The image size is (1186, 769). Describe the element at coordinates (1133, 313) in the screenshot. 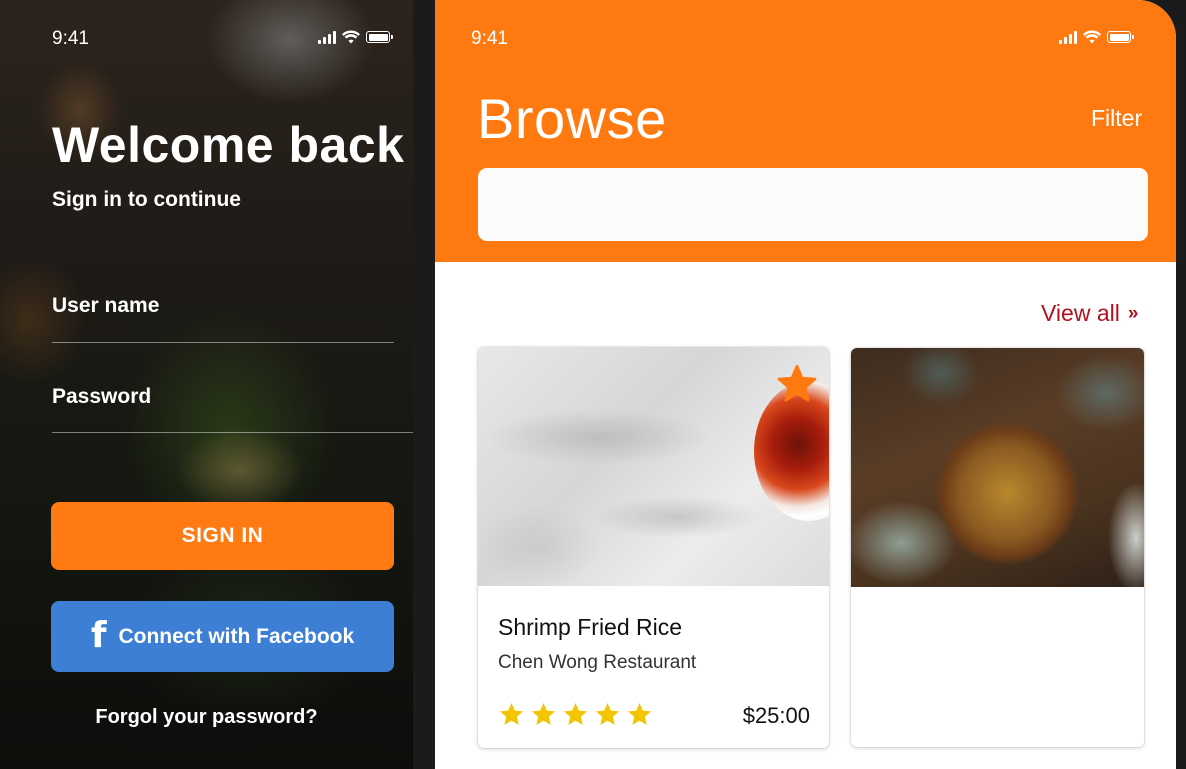

I see `double-chevron-right-icon: »` at that location.